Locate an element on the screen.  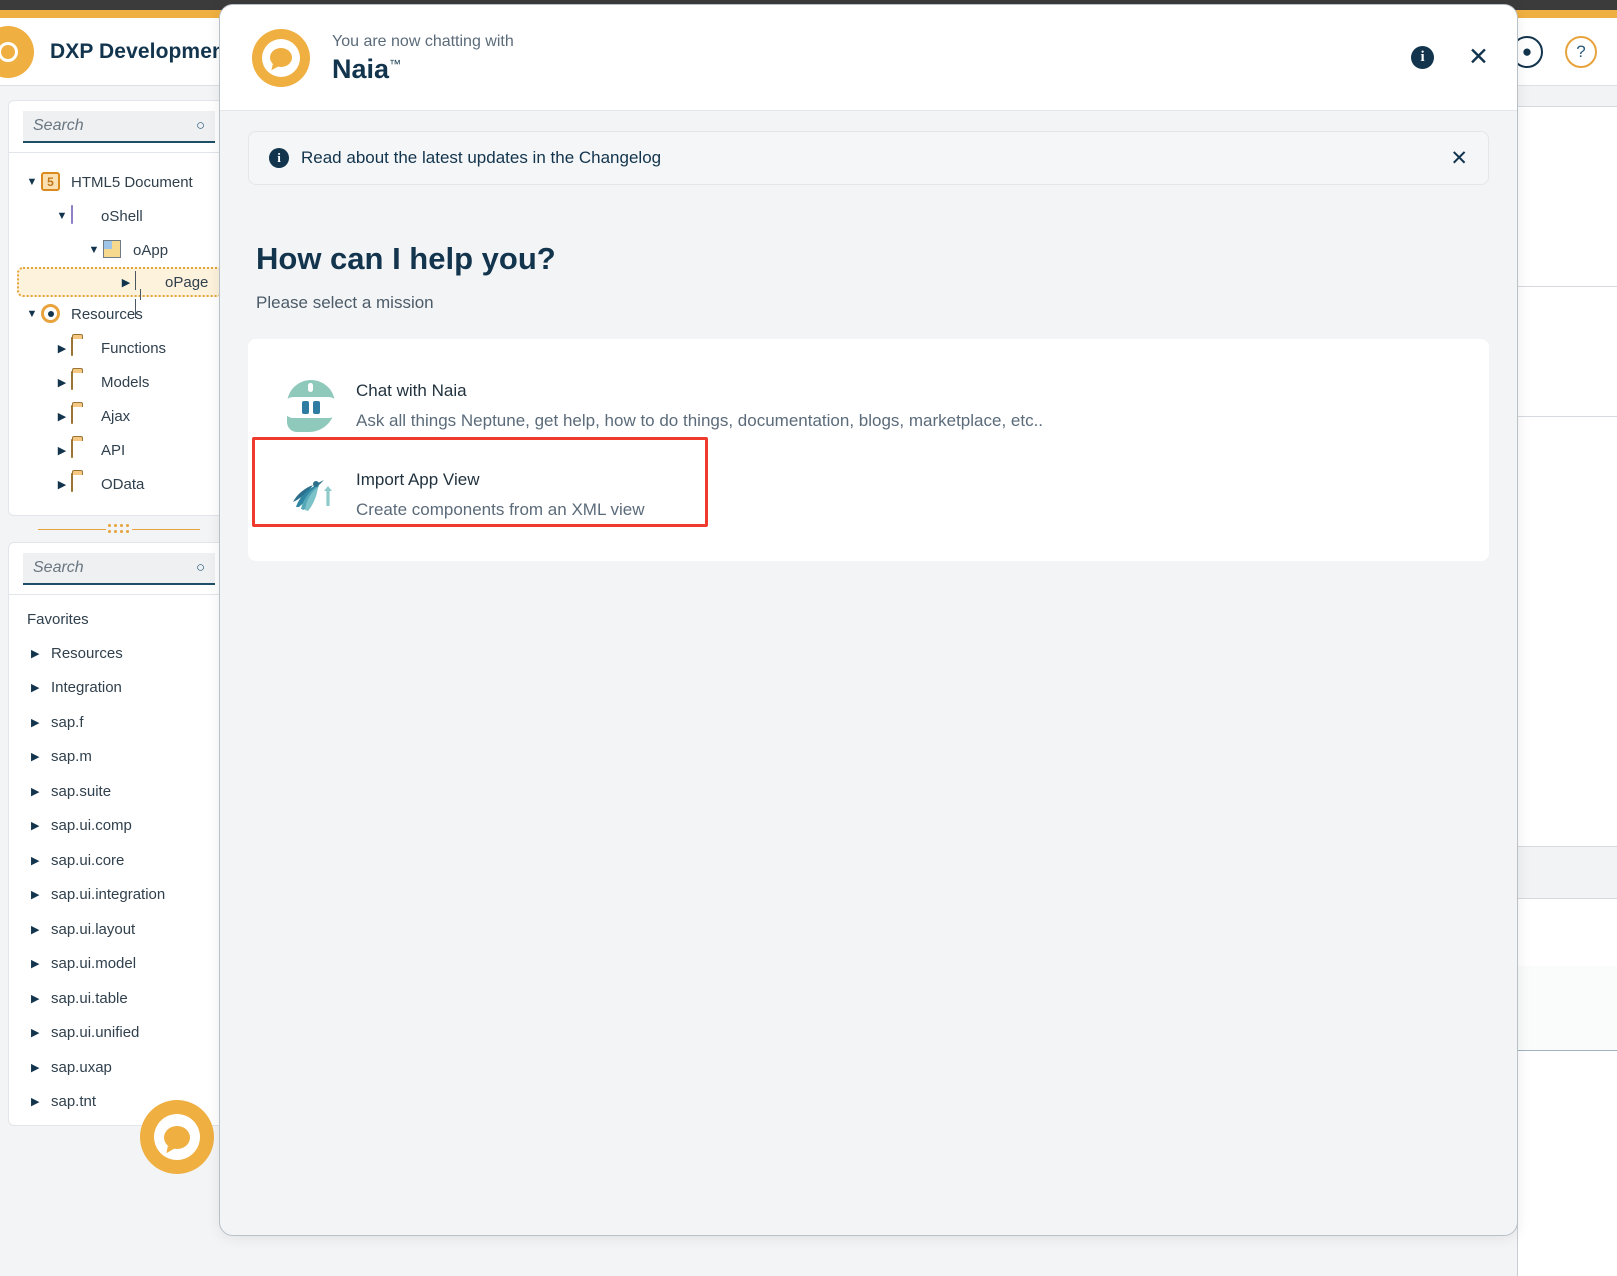
list-item: sap.ui.unified is located at coordinates (119, 1033).